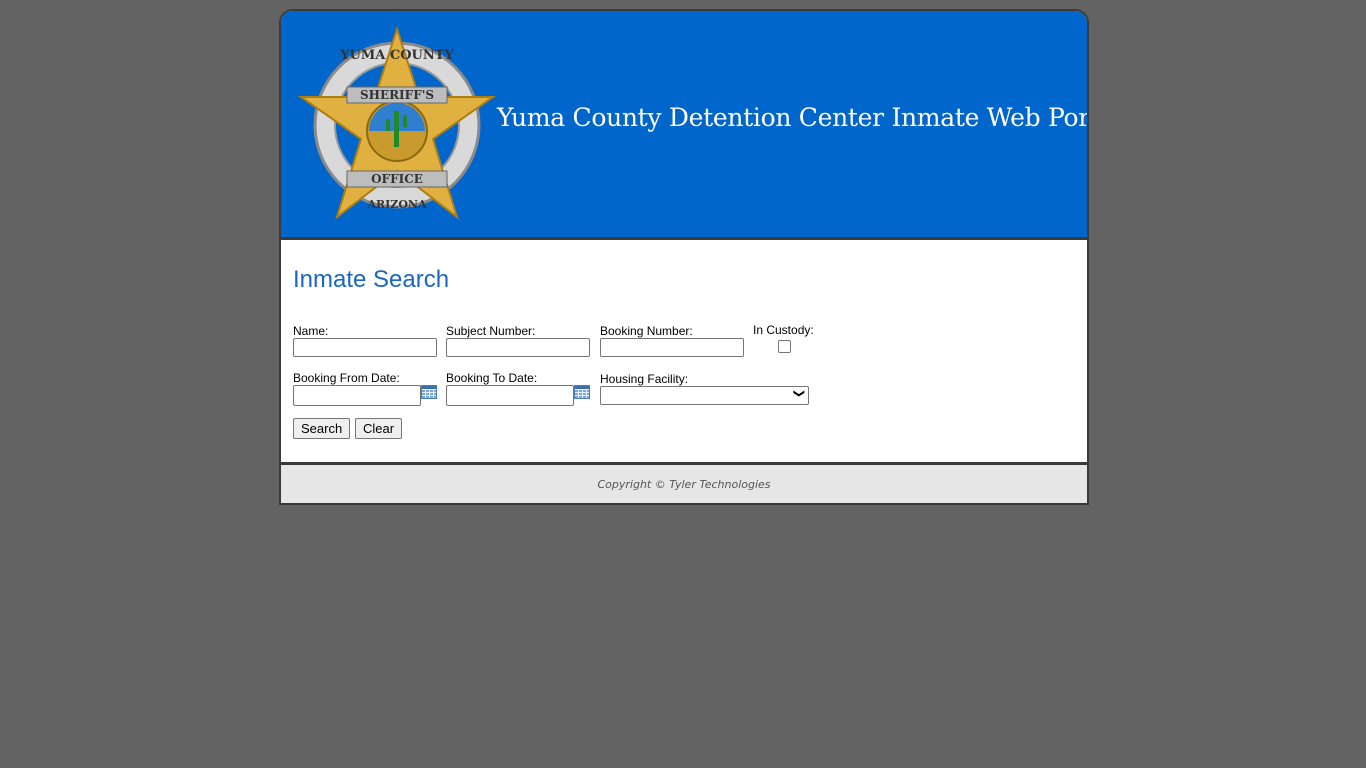 The height and width of the screenshot is (768, 1366). What do you see at coordinates (365, 347) in the screenshot?
I see `name-input` at bounding box center [365, 347].